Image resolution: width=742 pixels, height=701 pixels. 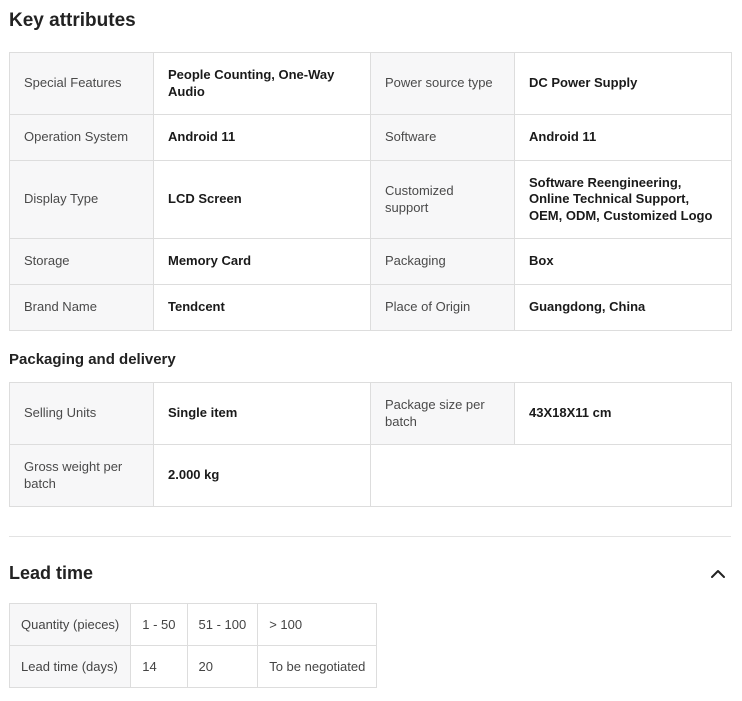 I want to click on attribute-label: Gross weight per batch, so click(x=81, y=475).